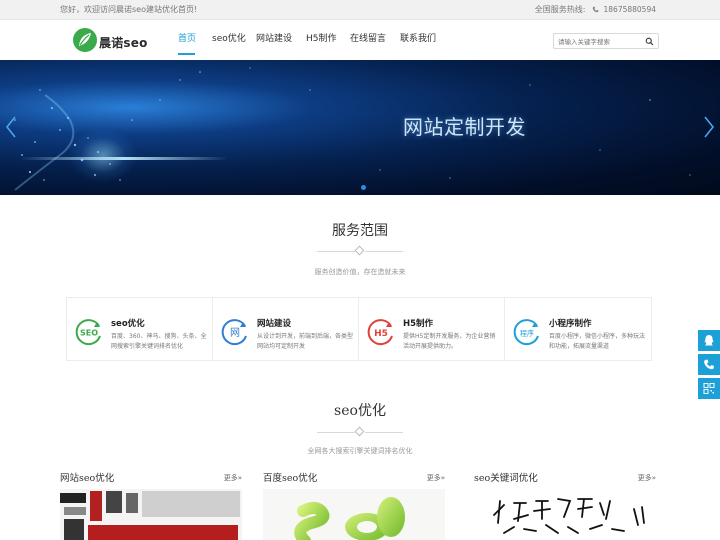  Describe the element at coordinates (709, 127) in the screenshot. I see `next-slide-arrow-icon` at that location.